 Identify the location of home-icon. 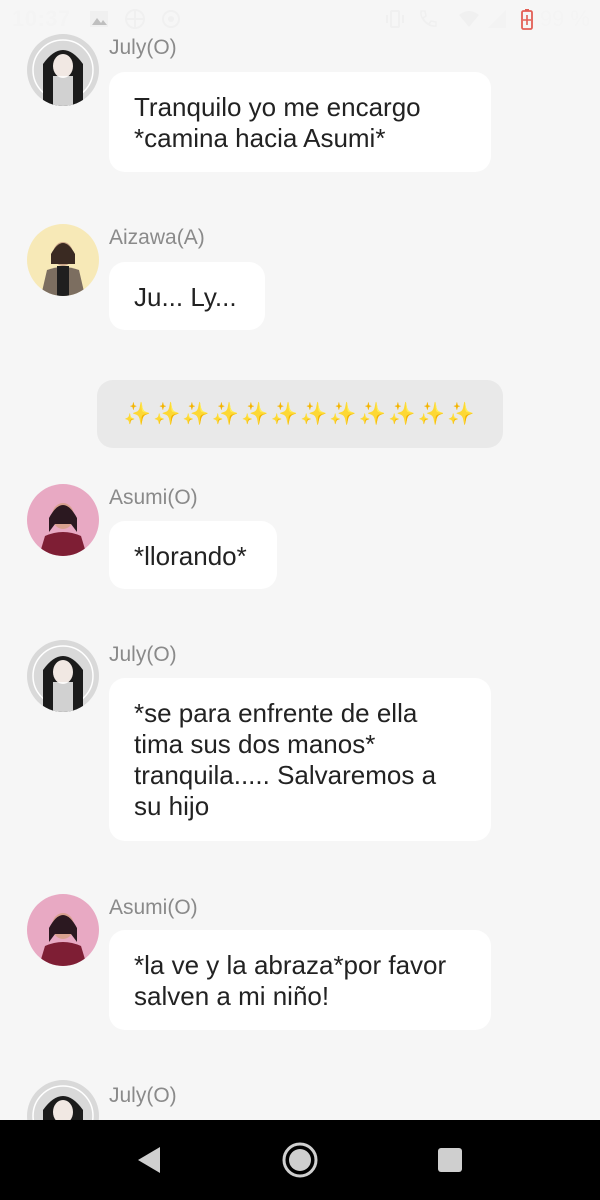
(300, 1160).